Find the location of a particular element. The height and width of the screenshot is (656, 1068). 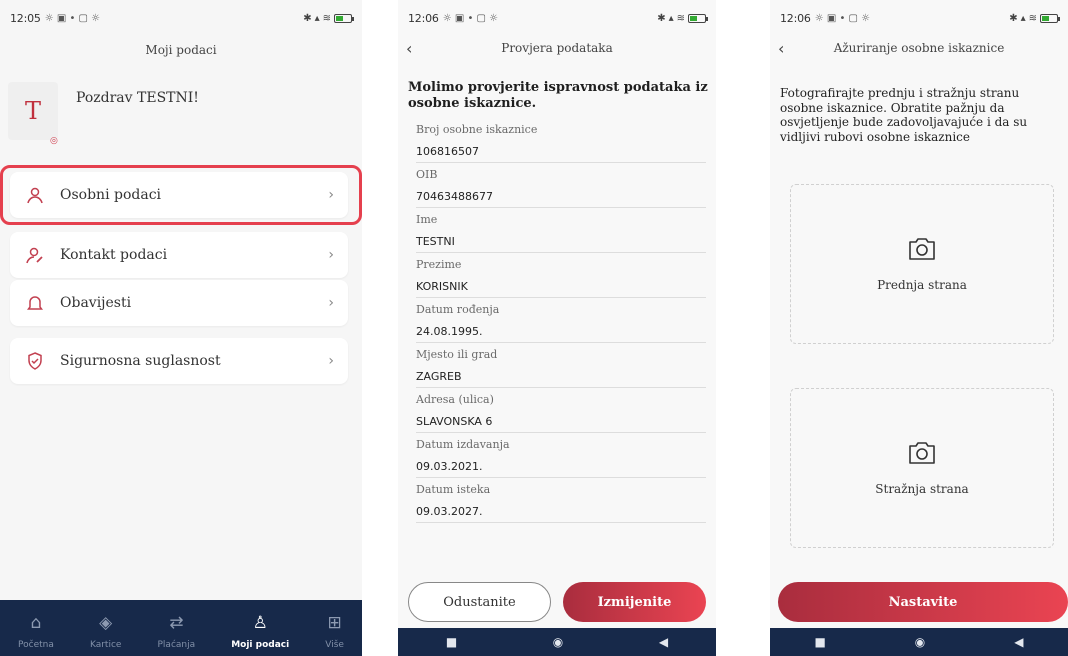

transfer-icon: ⇄ is located at coordinates (176, 623).